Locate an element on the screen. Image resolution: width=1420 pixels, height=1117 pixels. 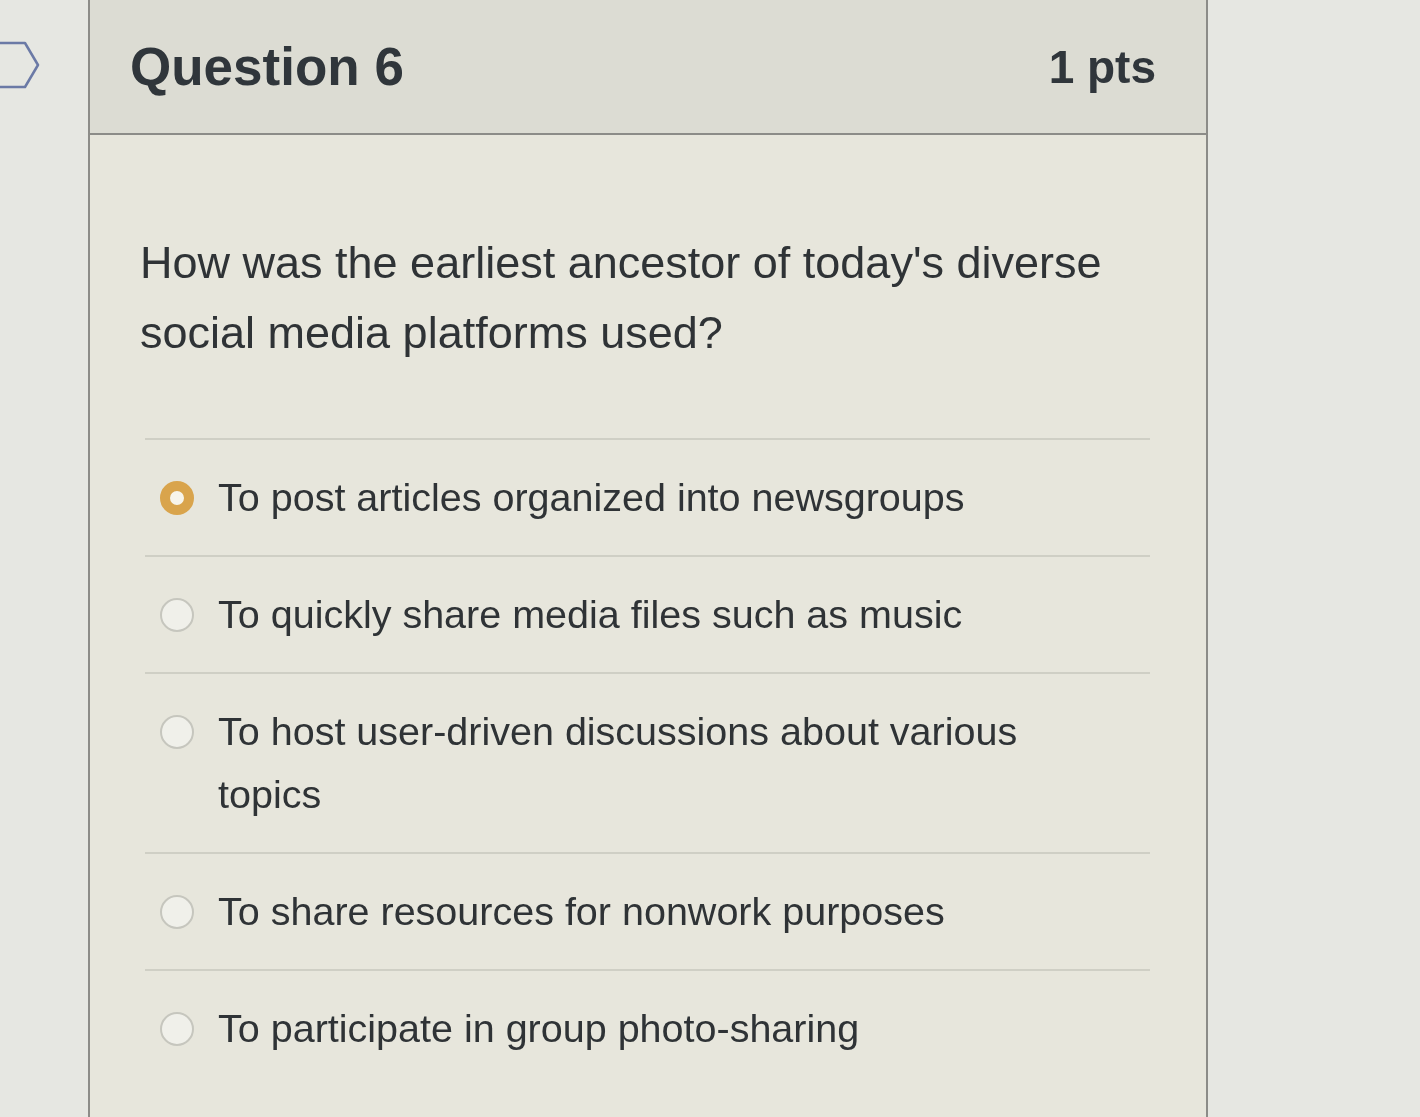
question-text: How was the earliest ancestor of today's diverse social media platforms used? is located at coordinates (621, 298).